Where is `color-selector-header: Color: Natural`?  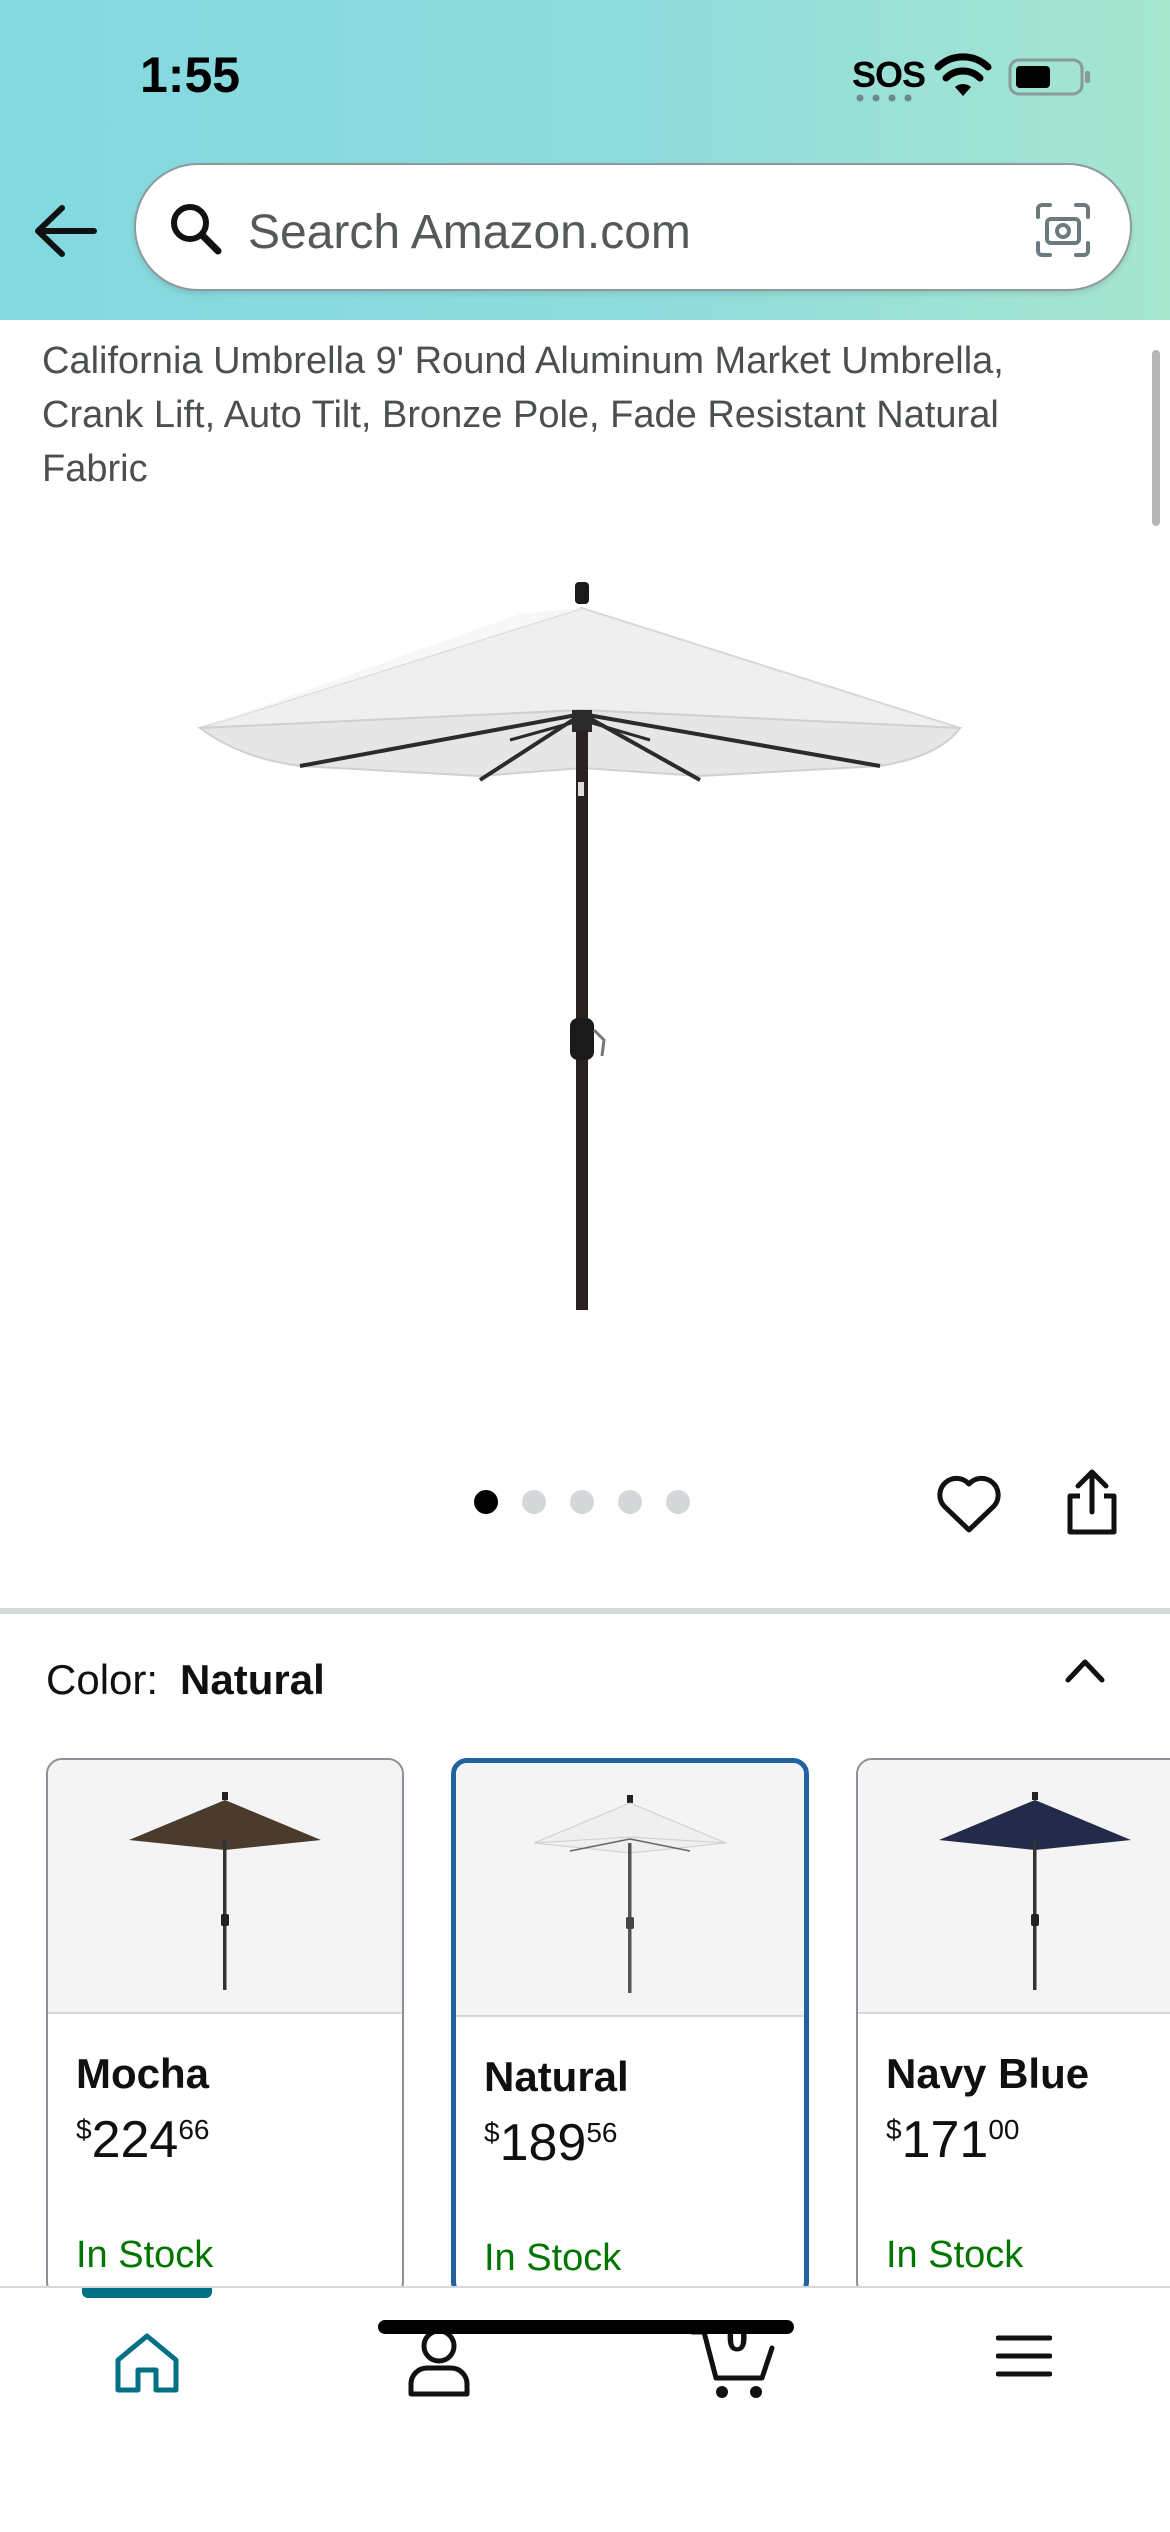
color-selector-header: Color: Natural is located at coordinates (185, 1680).